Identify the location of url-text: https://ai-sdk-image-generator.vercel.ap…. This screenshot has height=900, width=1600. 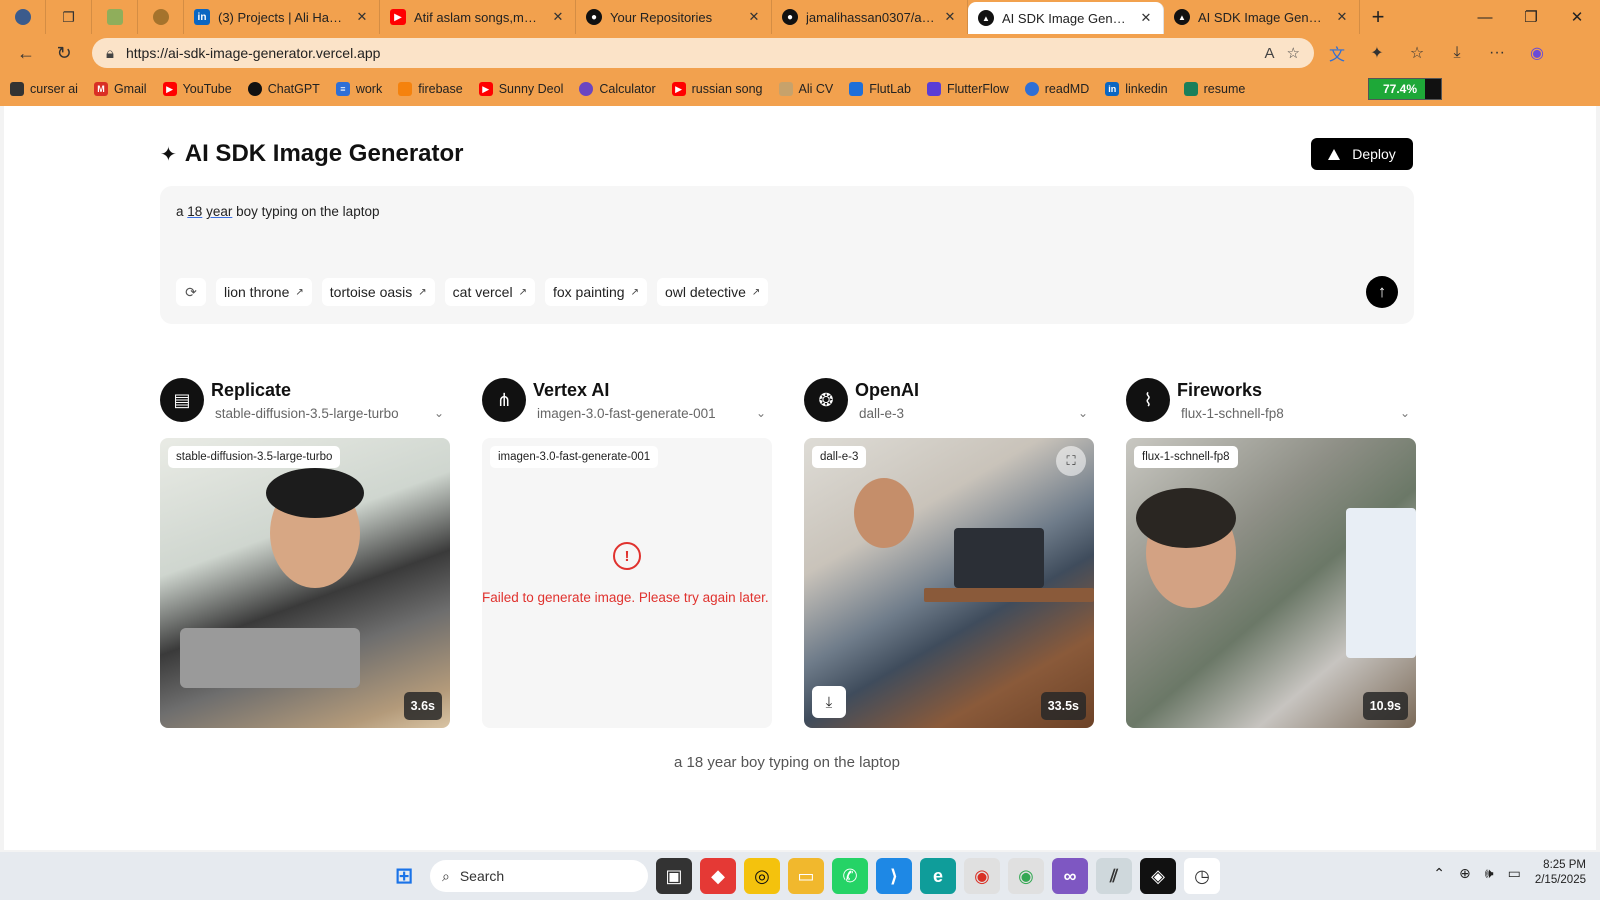
(689, 53).